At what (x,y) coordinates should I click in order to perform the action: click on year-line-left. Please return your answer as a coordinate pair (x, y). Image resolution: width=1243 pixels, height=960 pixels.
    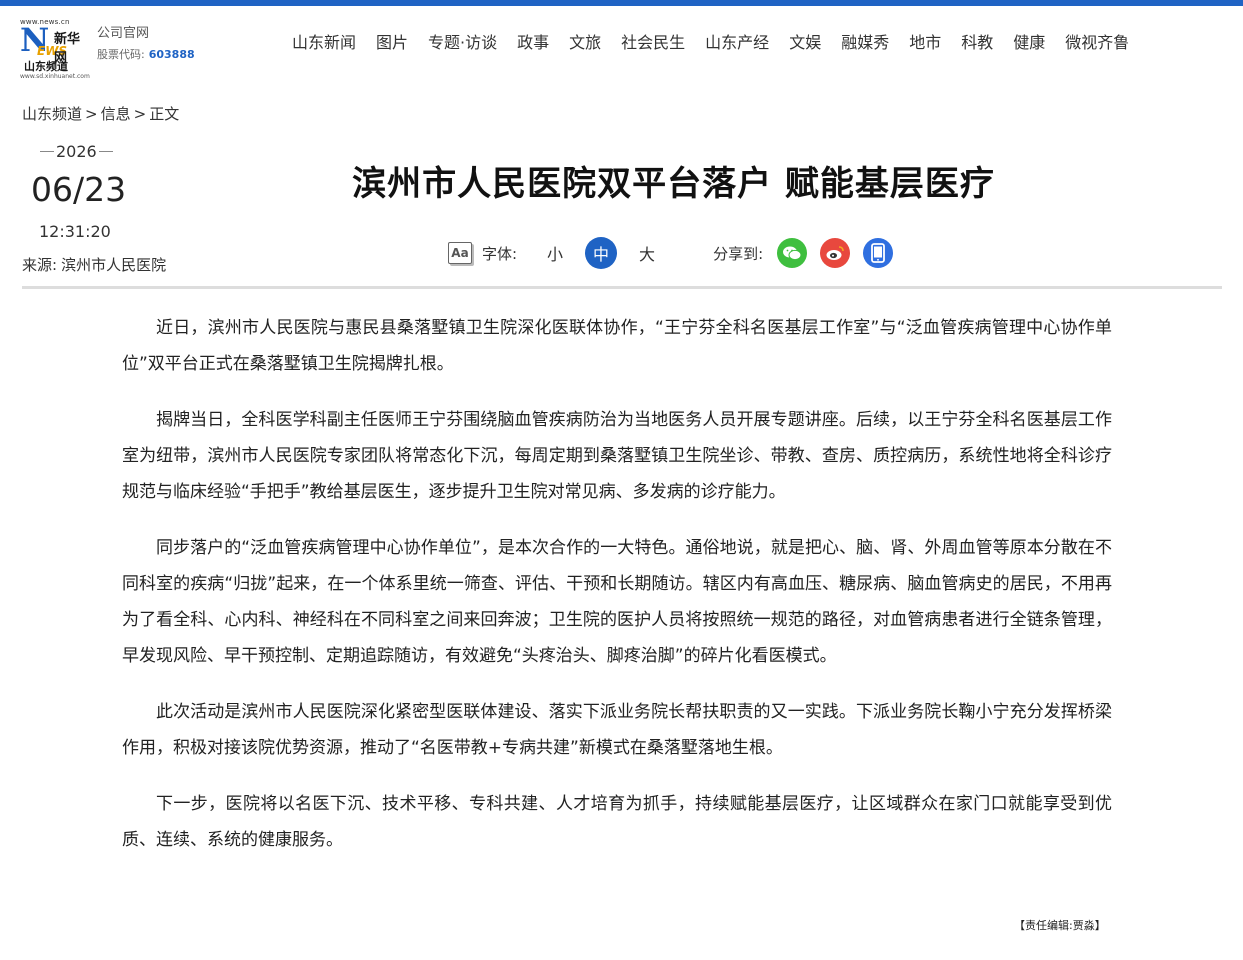
    Looking at the image, I should click on (47, 151).